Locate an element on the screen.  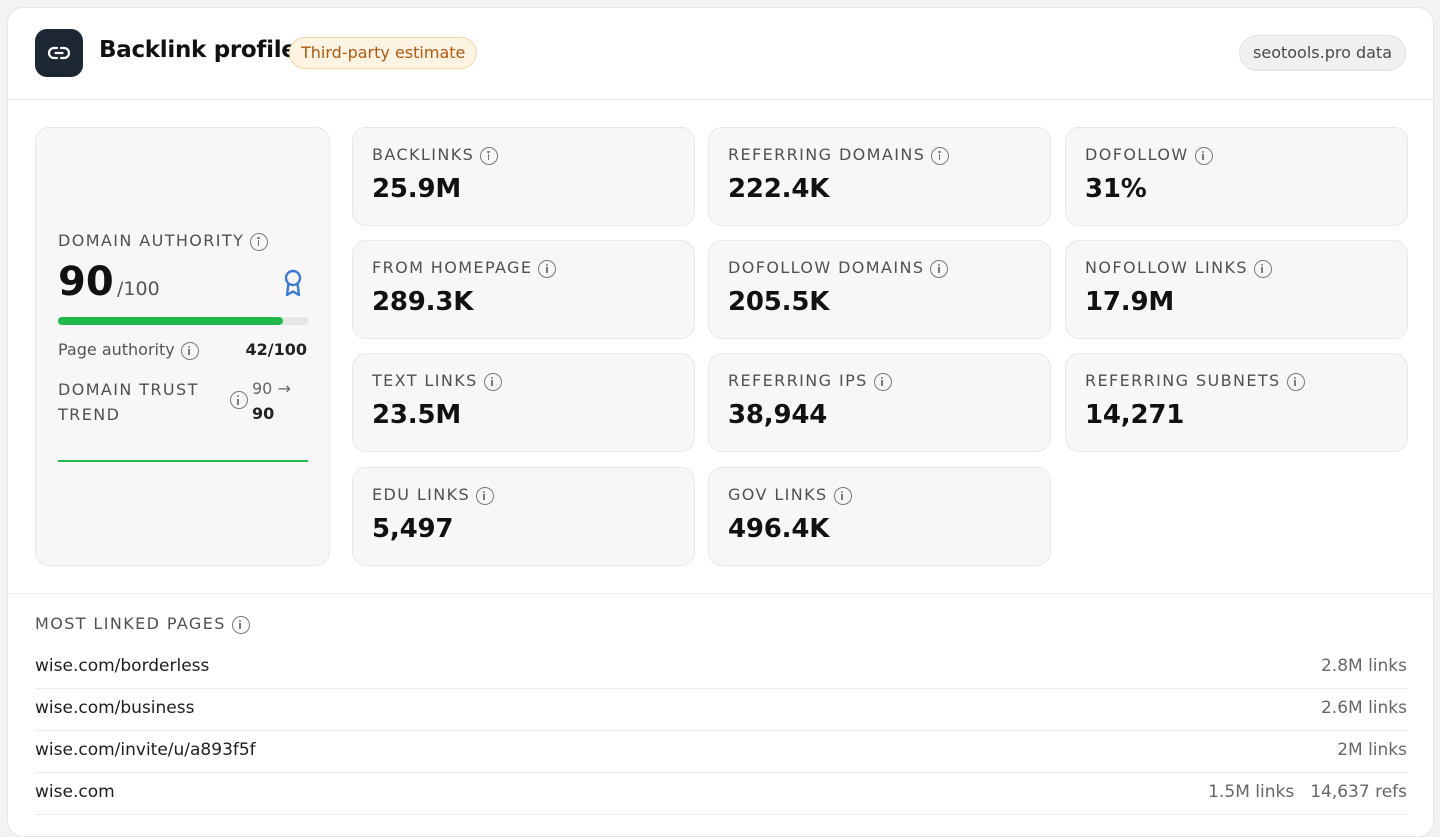
domain-authority-progress-fill is located at coordinates (170, 321).